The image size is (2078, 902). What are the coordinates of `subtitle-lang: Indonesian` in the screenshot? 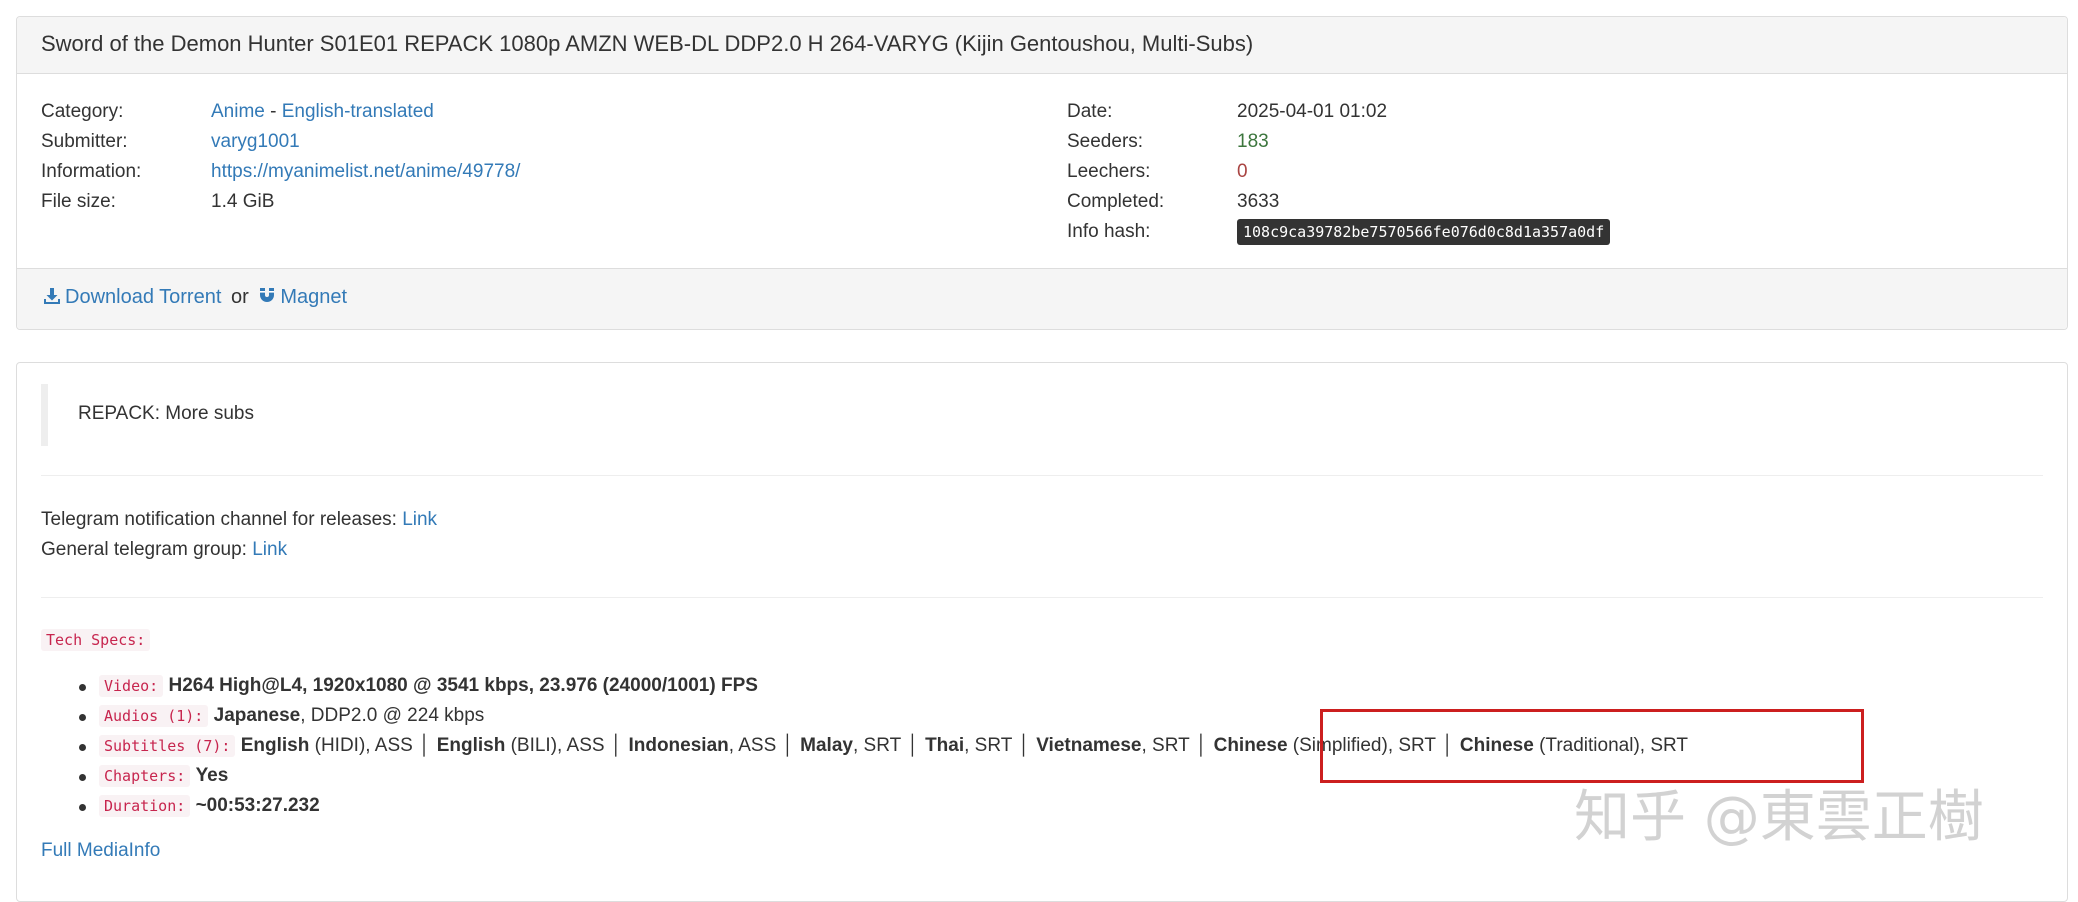 It's located at (678, 745).